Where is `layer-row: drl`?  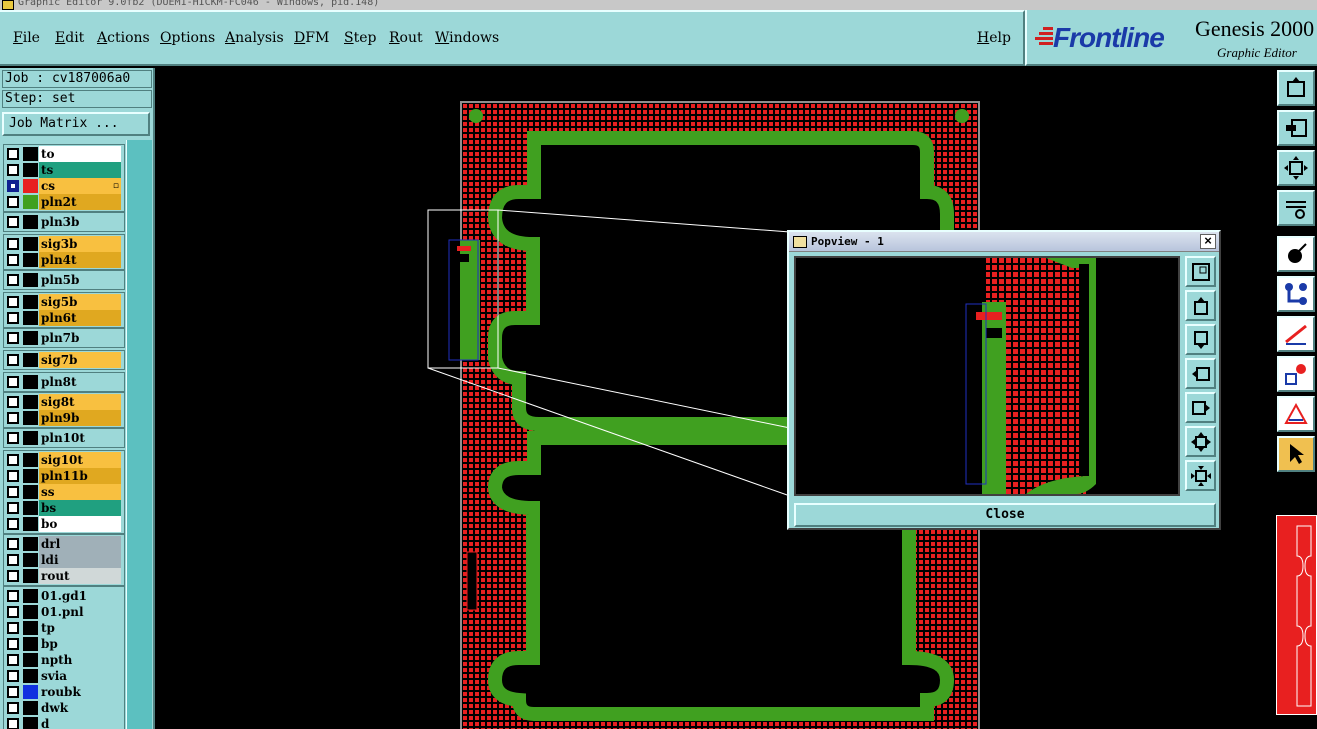 layer-row: drl is located at coordinates (64, 544).